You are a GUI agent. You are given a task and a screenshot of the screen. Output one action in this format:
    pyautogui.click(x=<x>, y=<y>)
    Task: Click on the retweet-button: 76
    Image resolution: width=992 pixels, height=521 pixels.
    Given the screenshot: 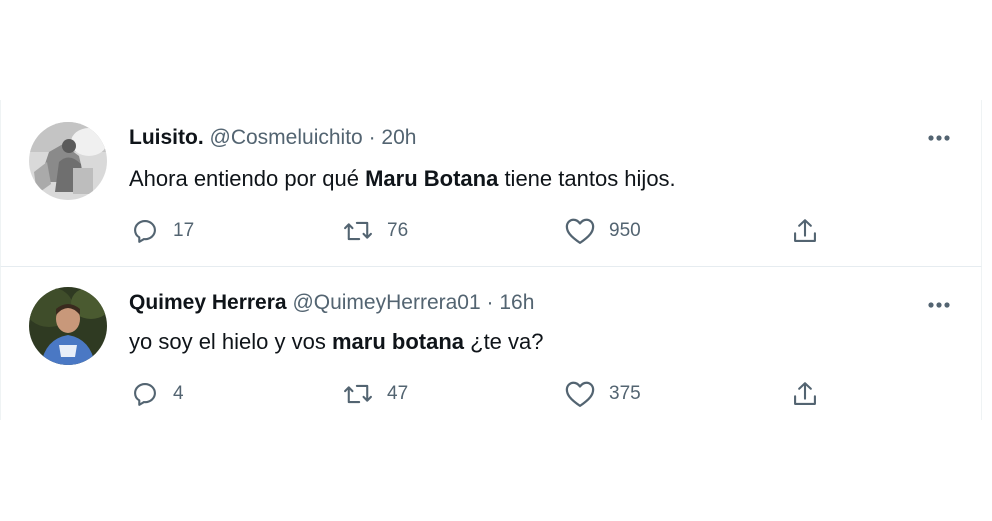 What is the action you would take?
    pyautogui.click(x=375, y=231)
    